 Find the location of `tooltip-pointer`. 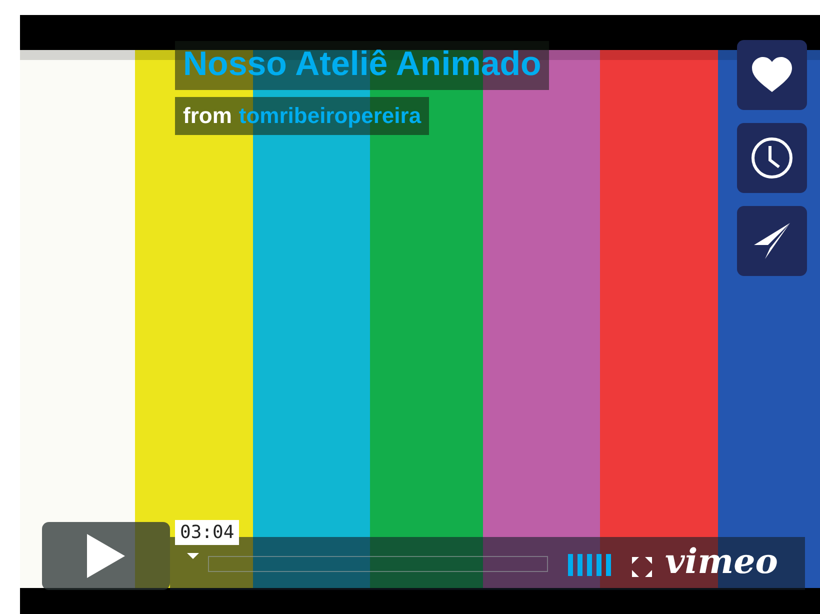

tooltip-pointer is located at coordinates (193, 556).